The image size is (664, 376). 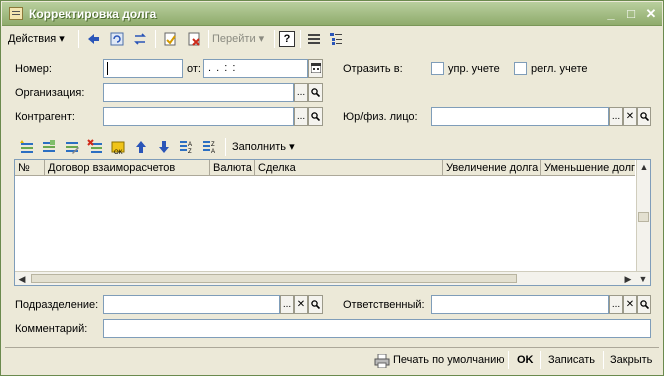 I want to click on column-header: №, so click(x=30, y=168).